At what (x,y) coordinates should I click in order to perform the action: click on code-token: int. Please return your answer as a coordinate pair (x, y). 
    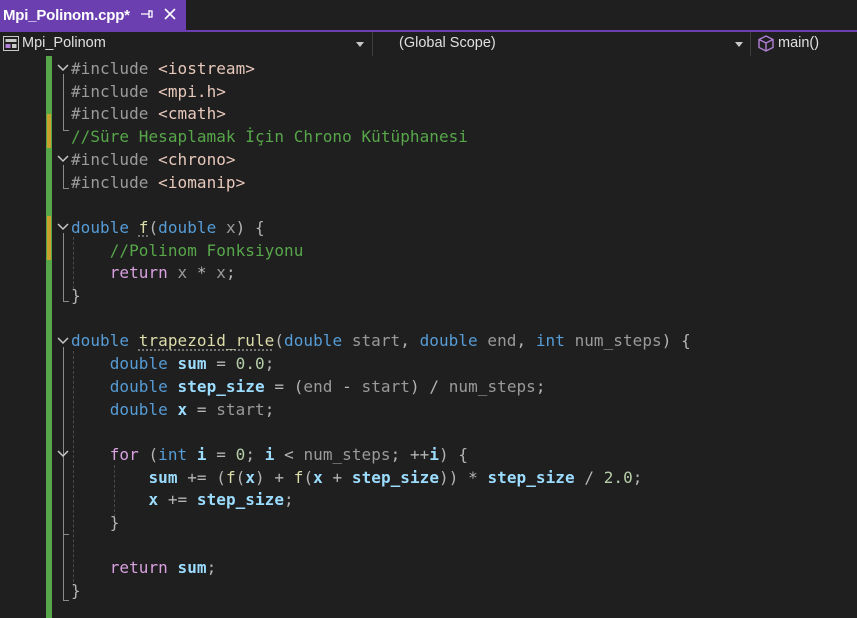
    Looking at the image, I should click on (555, 341).